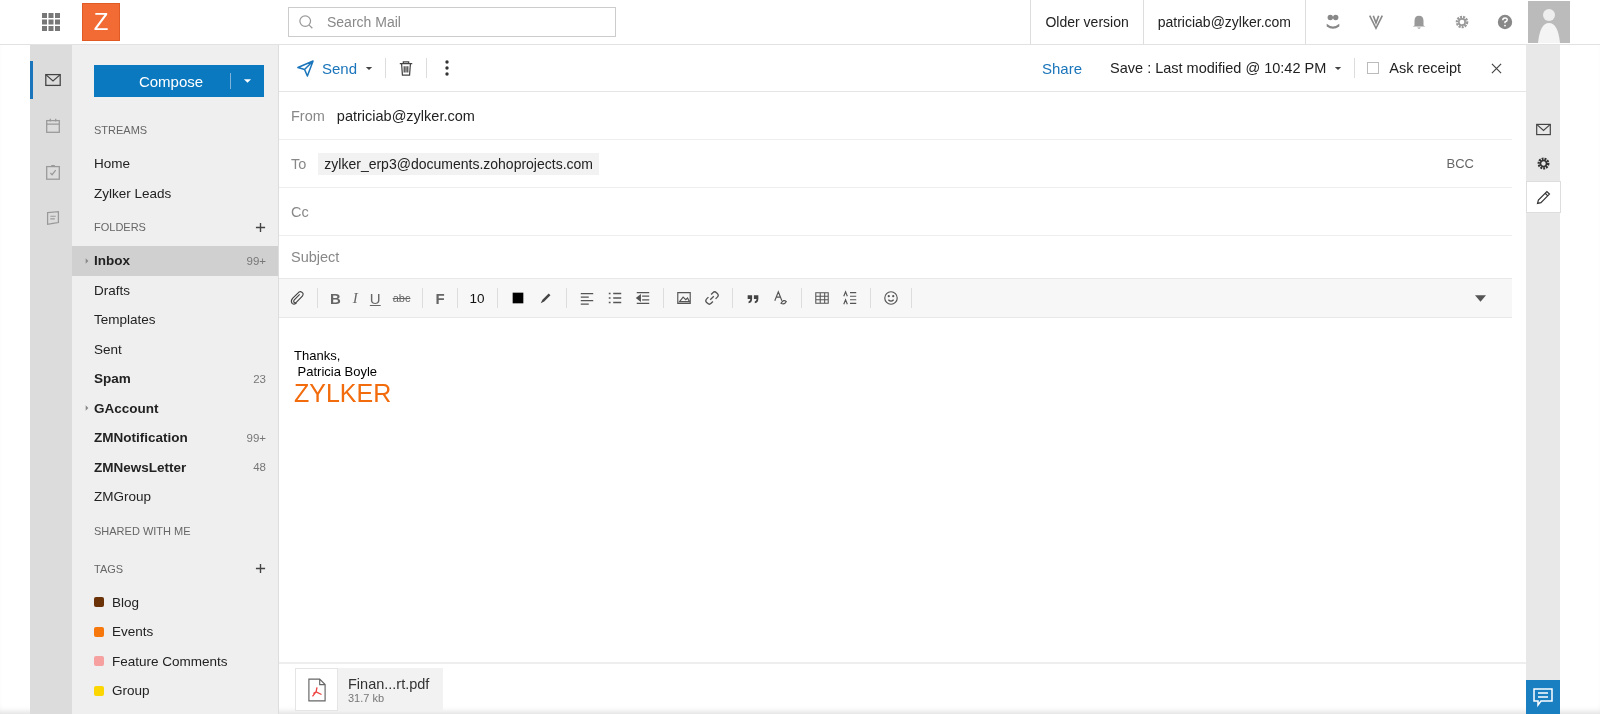 This screenshot has height=714, width=1600. What do you see at coordinates (112, 290) in the screenshot?
I see `folder-name: Drafts` at bounding box center [112, 290].